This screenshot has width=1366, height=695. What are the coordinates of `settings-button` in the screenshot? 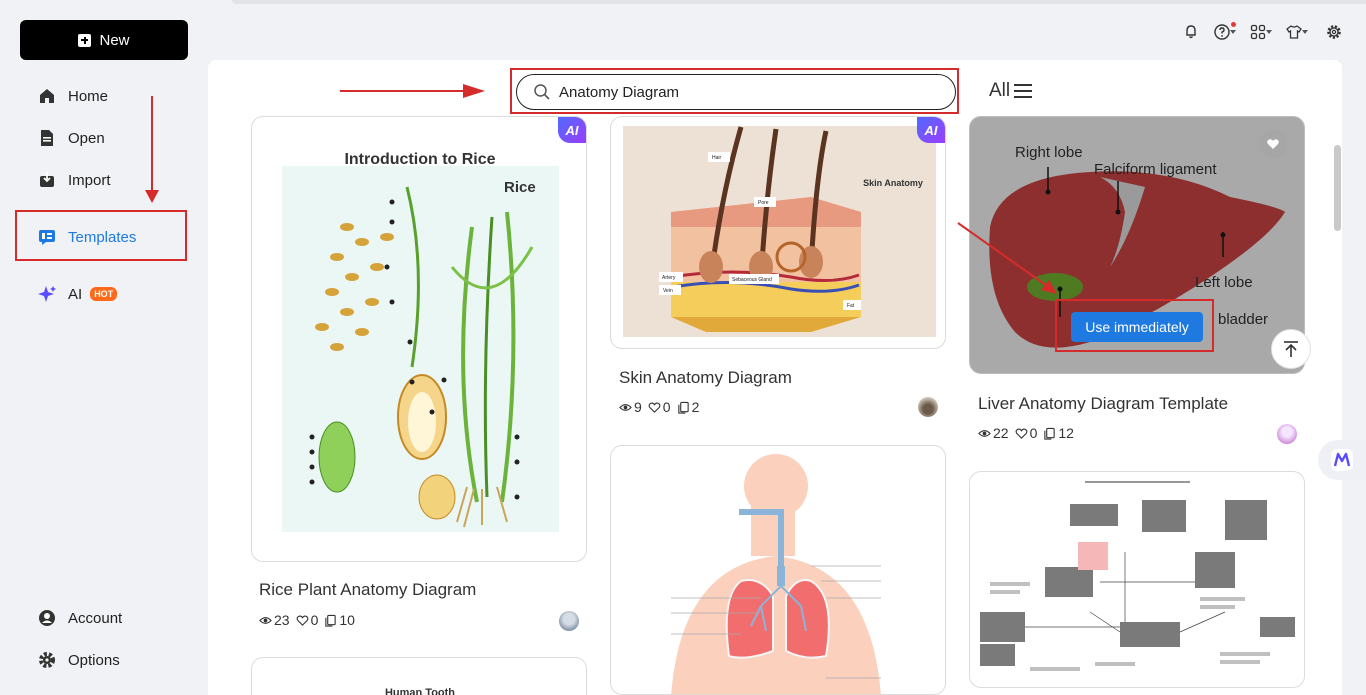 It's located at (1334, 32).